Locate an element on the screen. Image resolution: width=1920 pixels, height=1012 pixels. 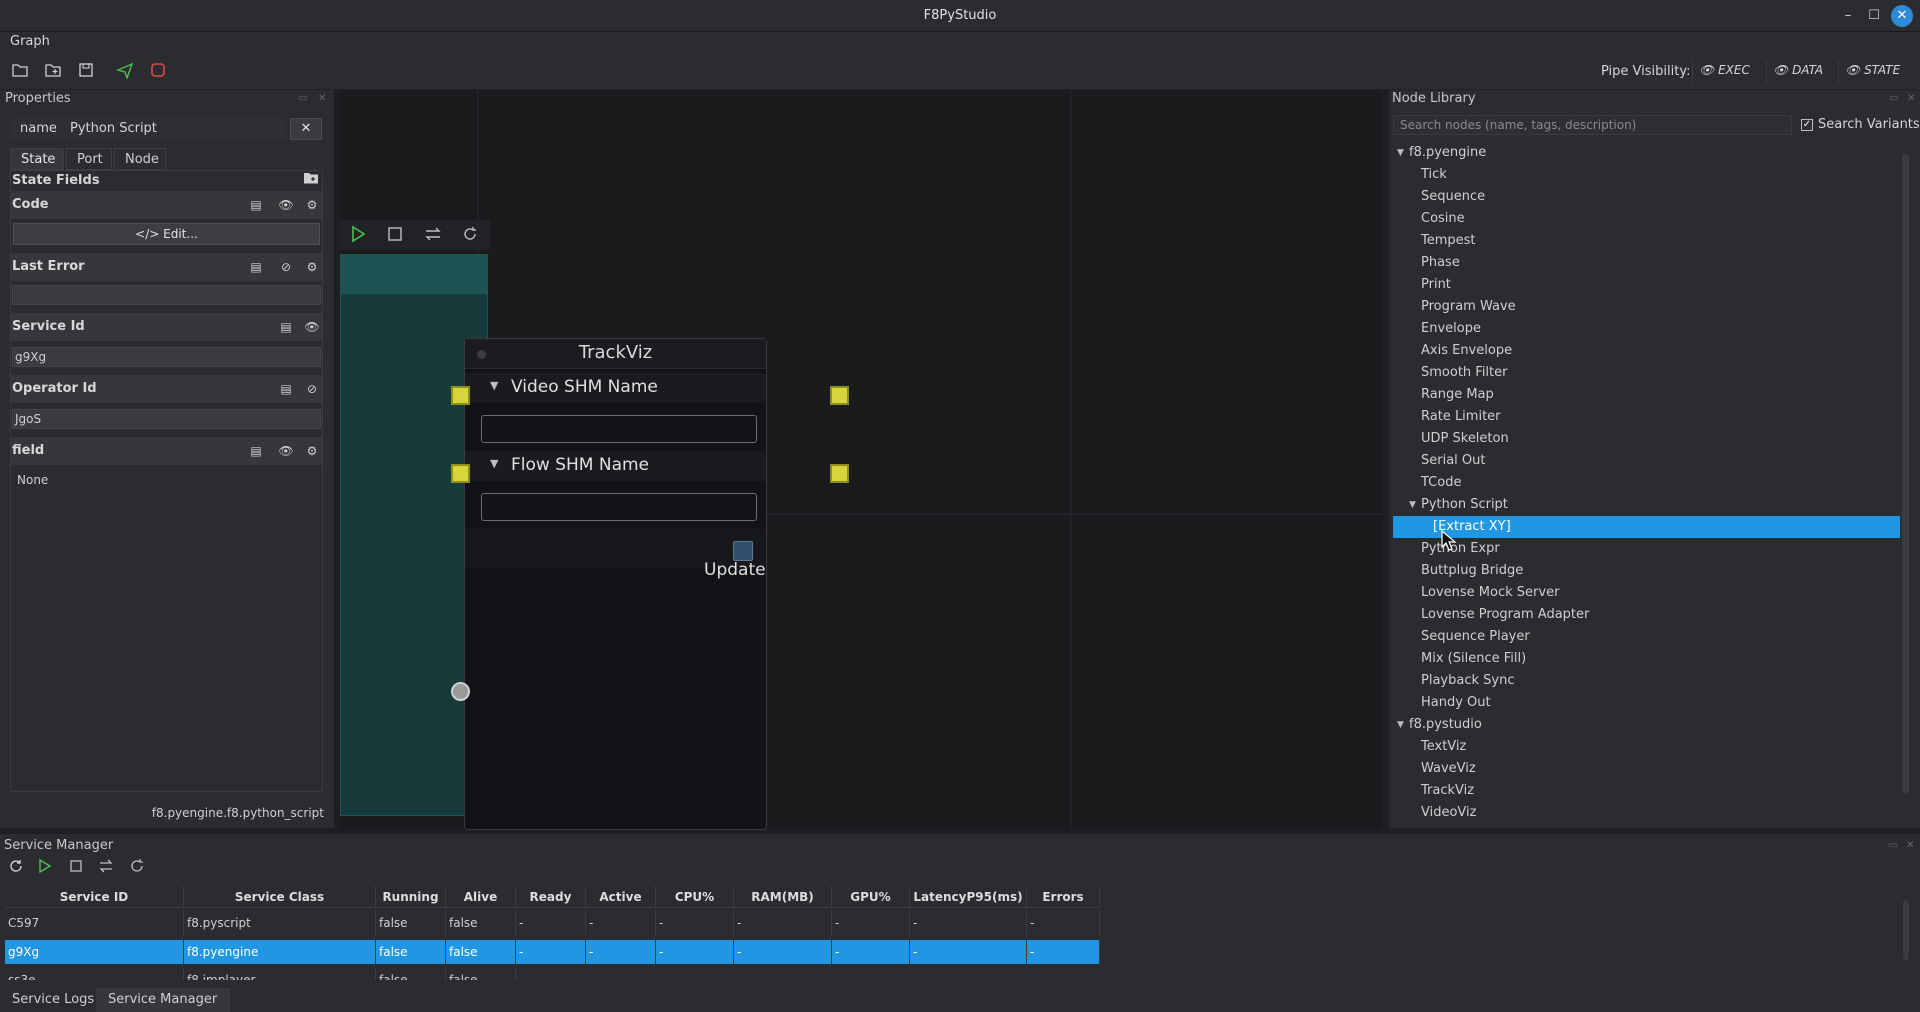
tree-item: Tempest is located at coordinates (1648, 241).